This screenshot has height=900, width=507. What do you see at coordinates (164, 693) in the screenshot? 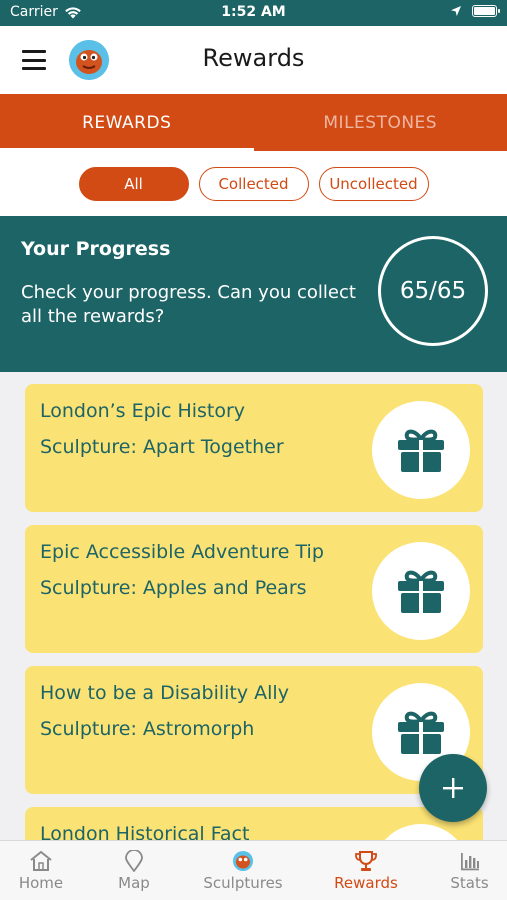
I see `reward-title: How to be a Disability Ally` at bounding box center [164, 693].